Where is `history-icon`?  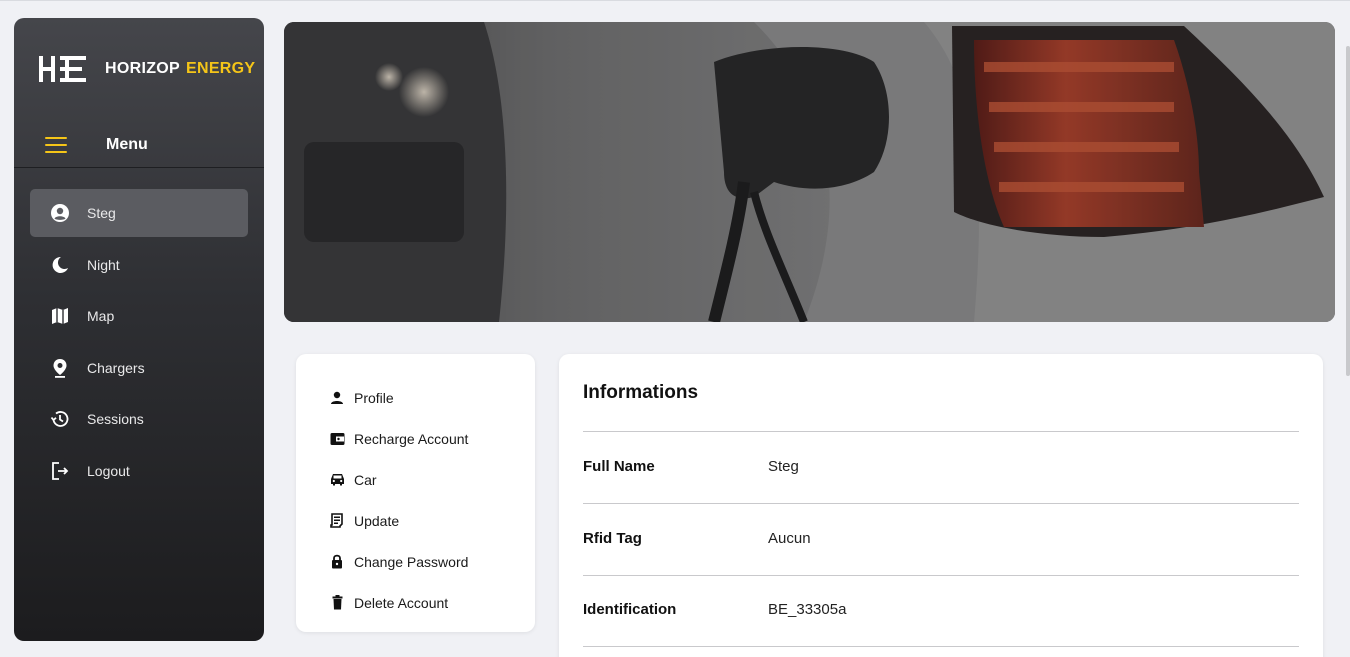
history-icon is located at coordinates (60, 419).